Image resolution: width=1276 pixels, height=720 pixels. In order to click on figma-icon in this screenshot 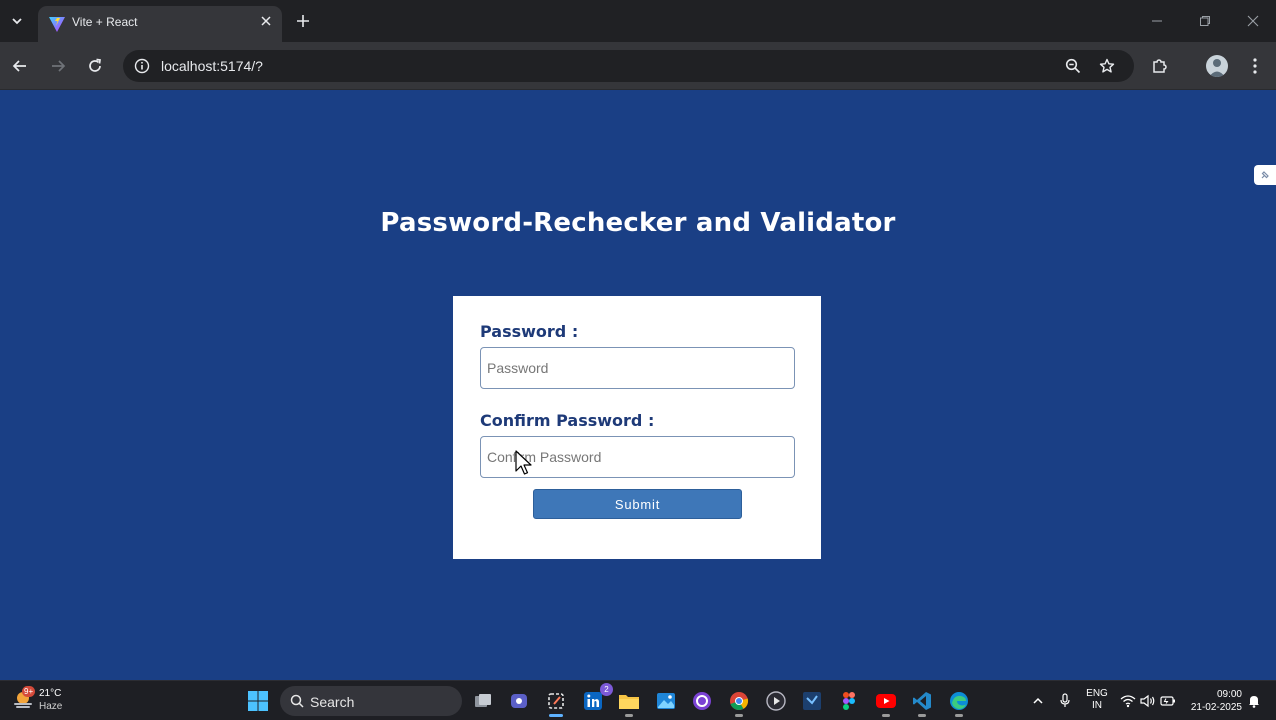, I will do `click(849, 701)`.